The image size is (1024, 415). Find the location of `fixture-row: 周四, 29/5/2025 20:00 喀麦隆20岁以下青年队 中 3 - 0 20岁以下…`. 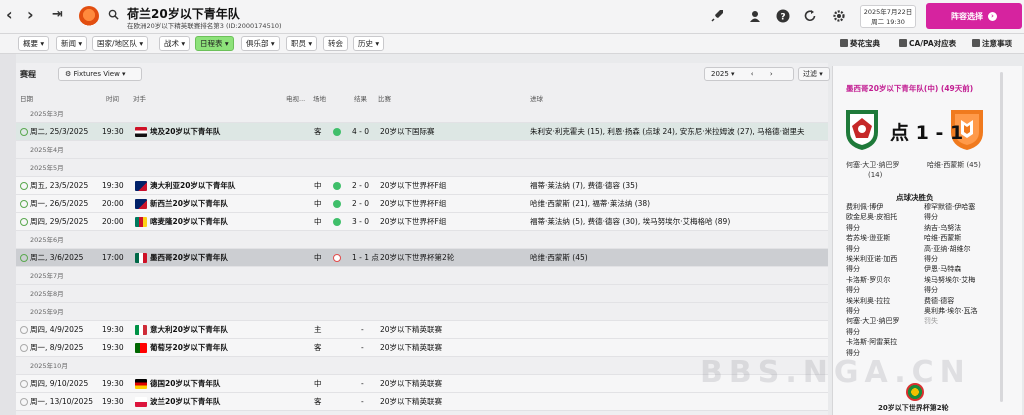

fixture-row: 周四, 29/5/2025 20:00 喀麦隆20岁以下青年队 中 3 - 0 20岁以下… is located at coordinates (422, 222).